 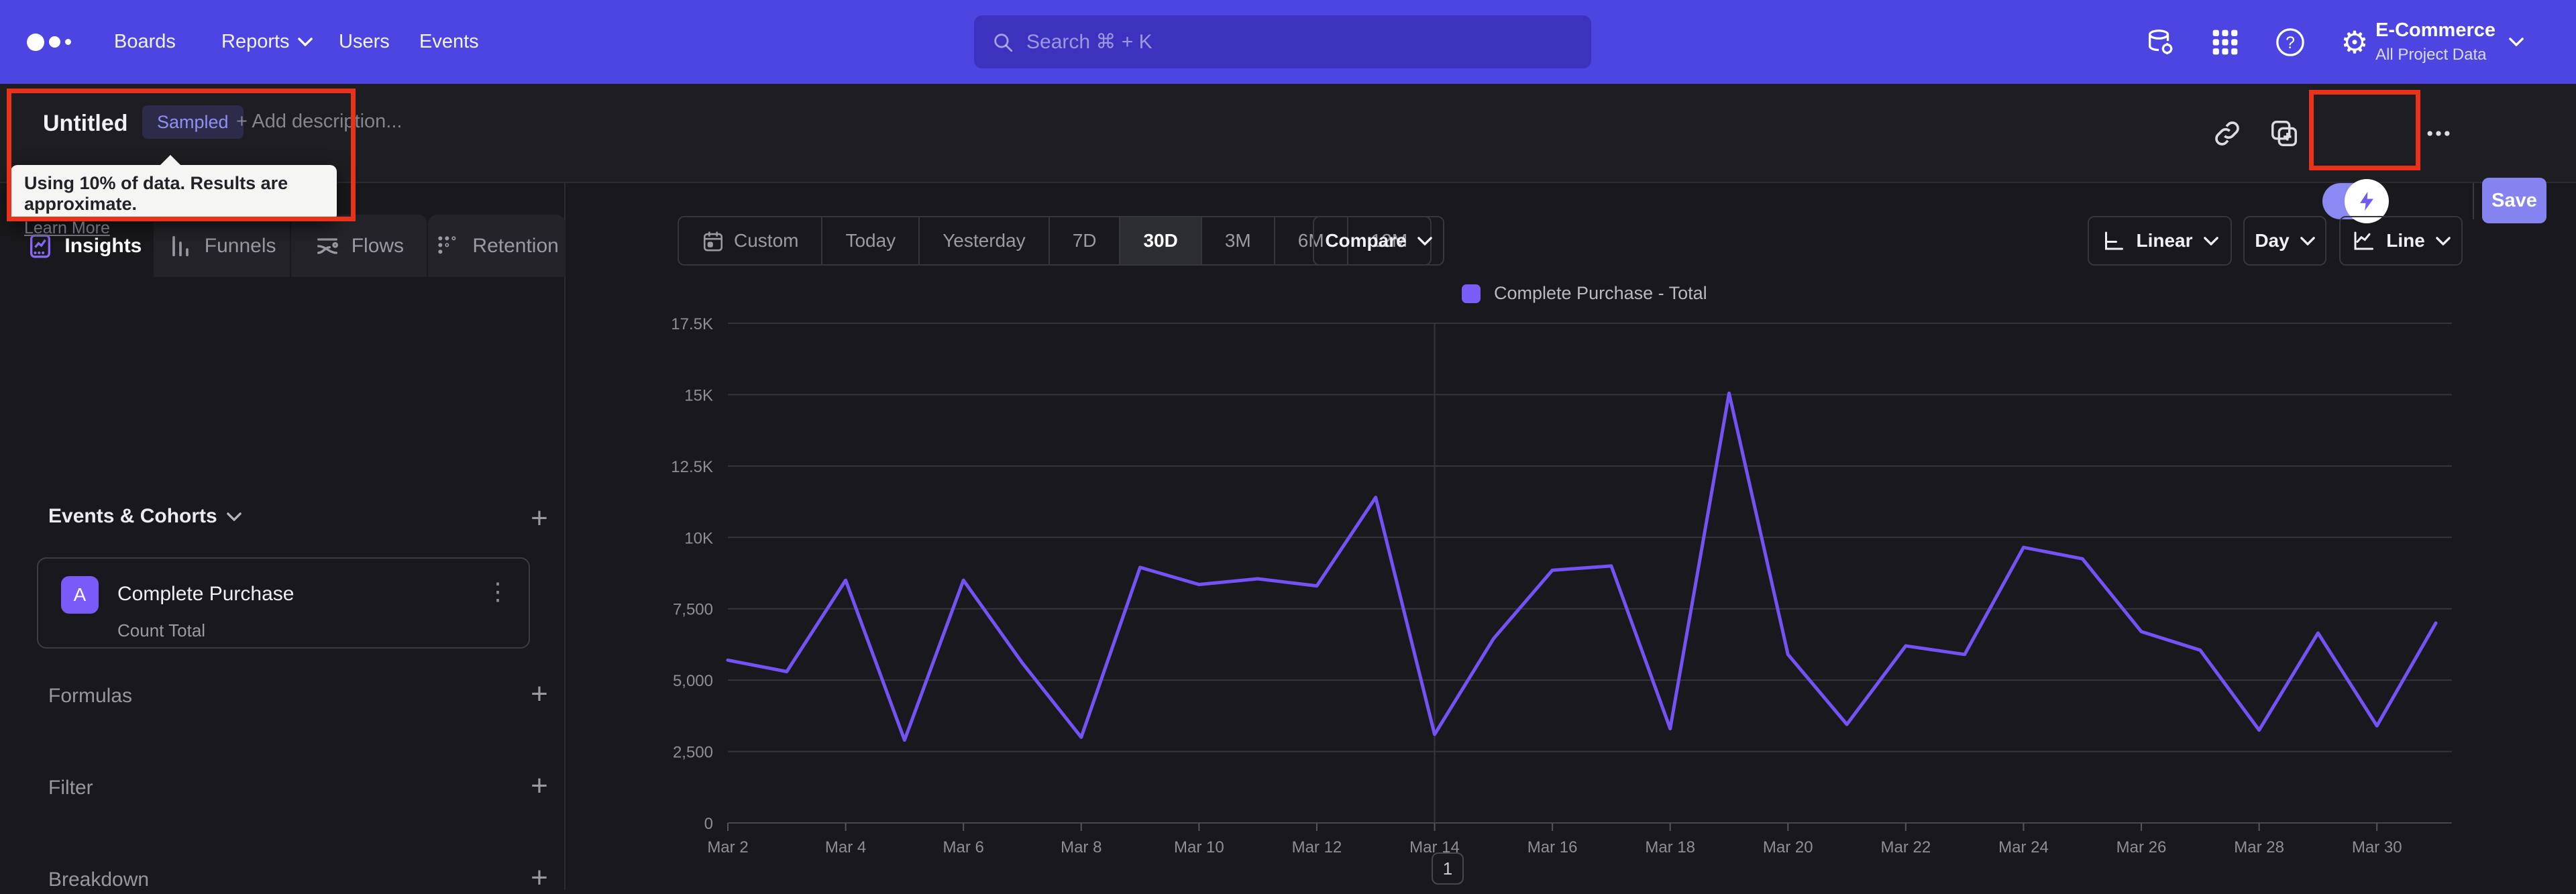 What do you see at coordinates (90, 696) in the screenshot?
I see `section-formulas: Formulas` at bounding box center [90, 696].